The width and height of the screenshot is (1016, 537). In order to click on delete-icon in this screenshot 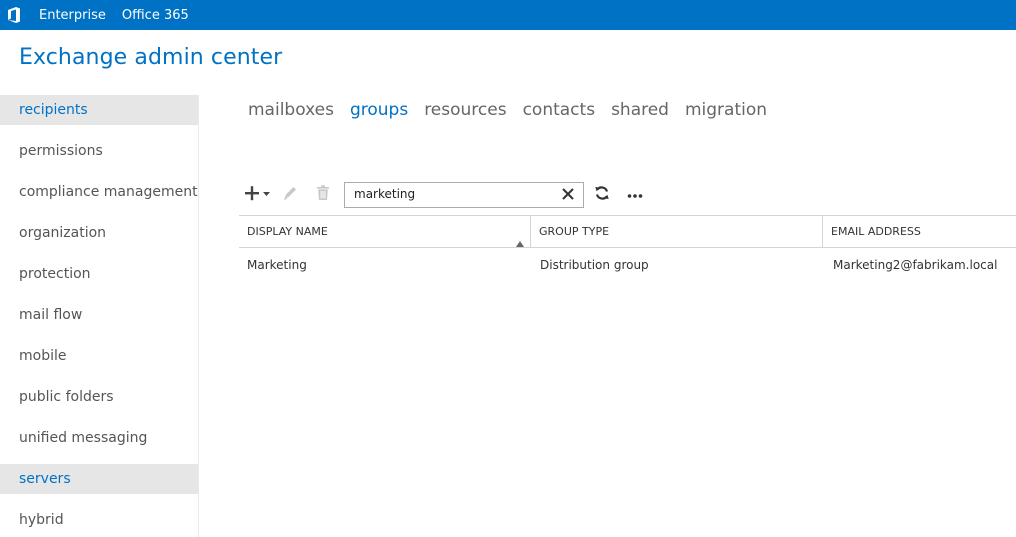, I will do `click(323, 195)`.